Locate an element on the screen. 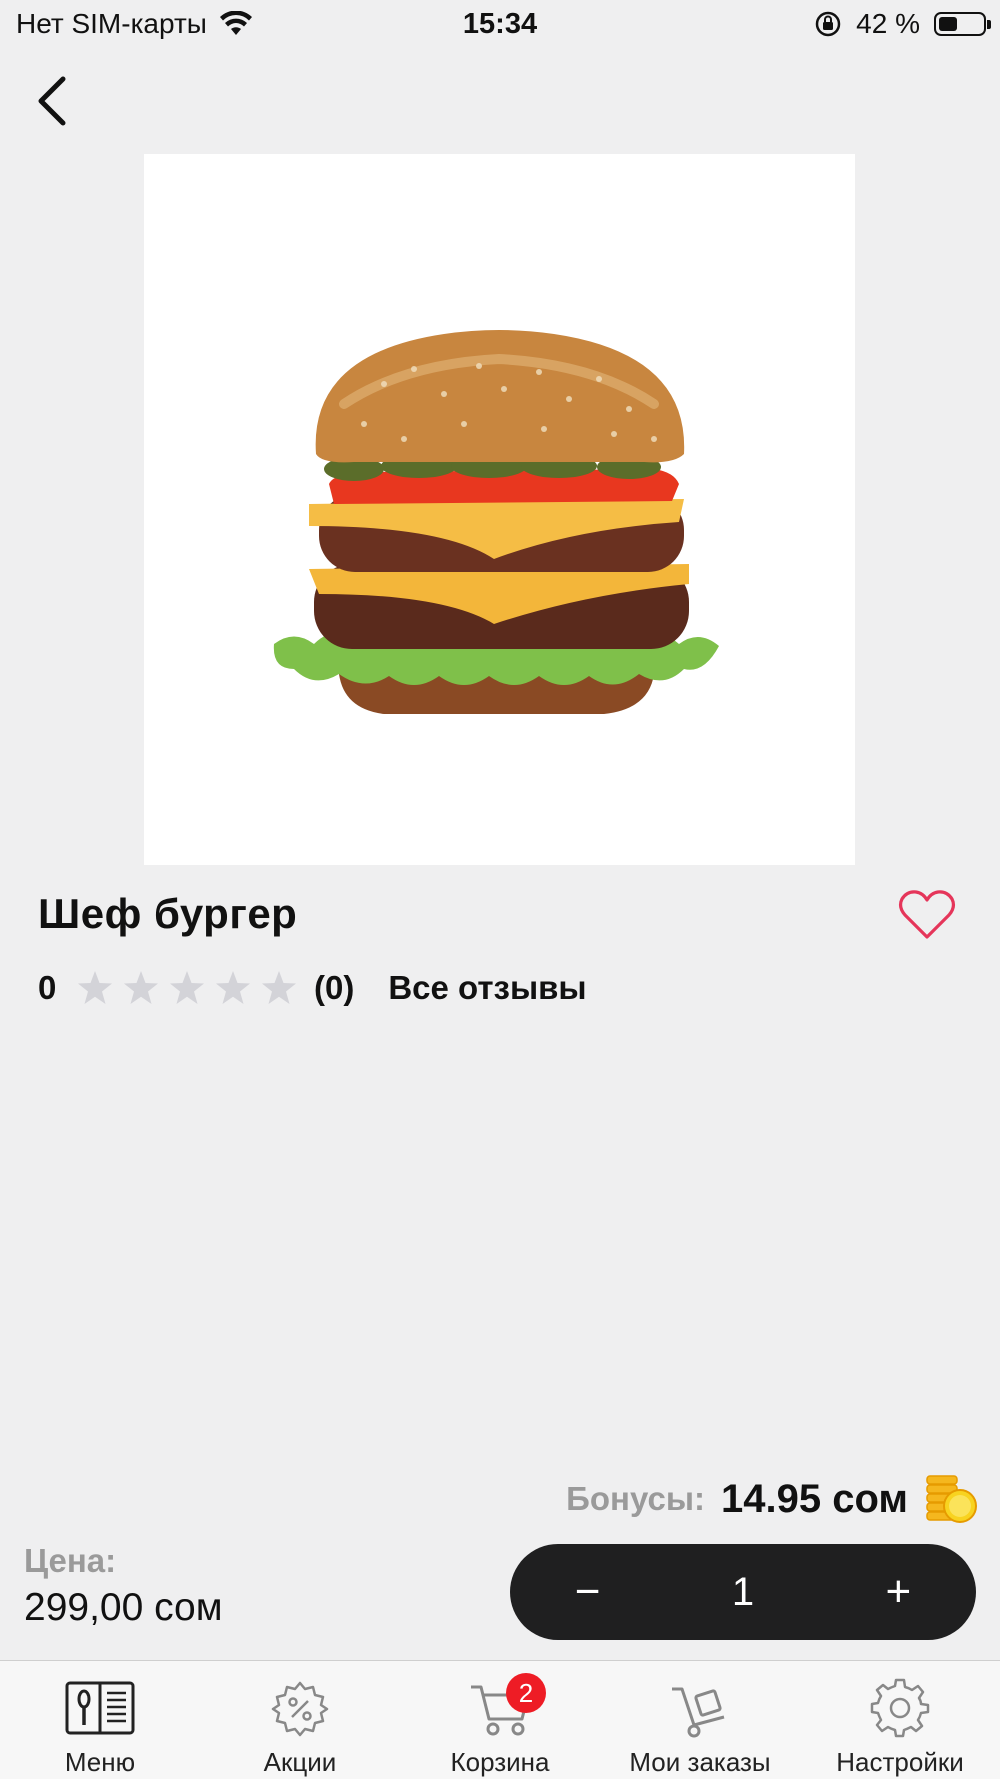  menu-book-icon is located at coordinates (100, 1708).